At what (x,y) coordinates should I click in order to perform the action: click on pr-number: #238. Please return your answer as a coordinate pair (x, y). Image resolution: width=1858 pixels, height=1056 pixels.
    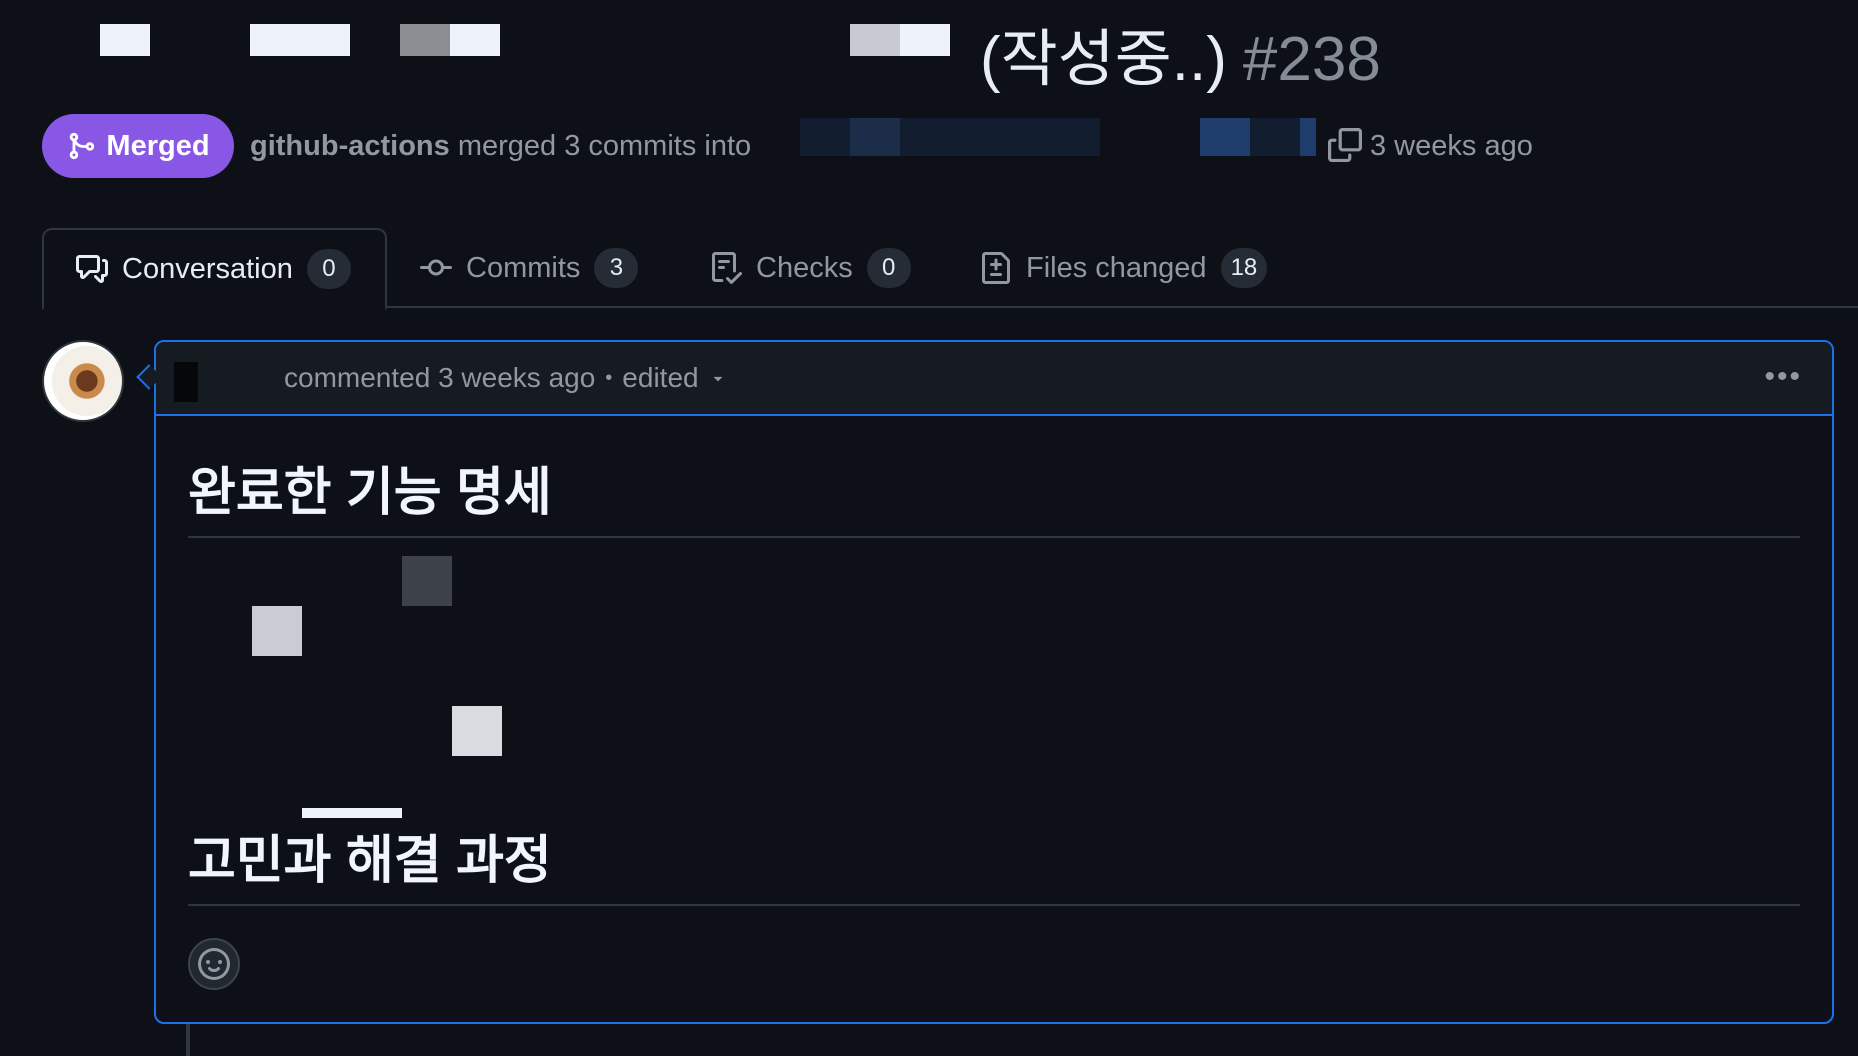
    Looking at the image, I should click on (1311, 59).